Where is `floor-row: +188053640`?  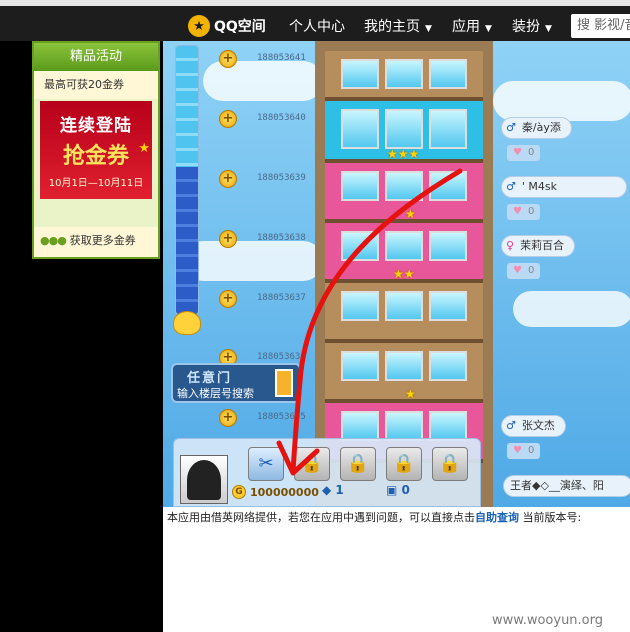 floor-row: +188053640 is located at coordinates (274, 119).